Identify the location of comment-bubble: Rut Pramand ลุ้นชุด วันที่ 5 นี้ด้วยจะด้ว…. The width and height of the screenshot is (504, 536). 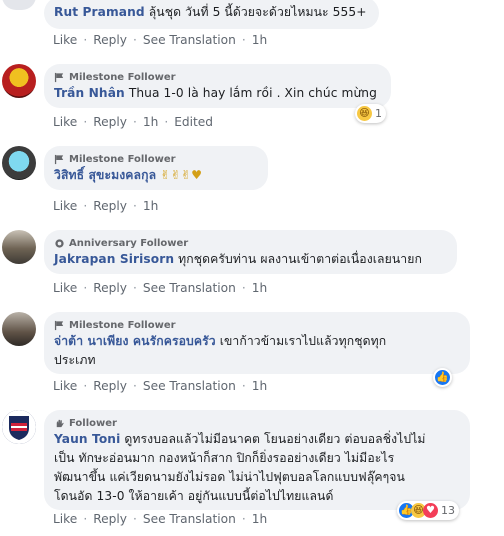
(211, 14).